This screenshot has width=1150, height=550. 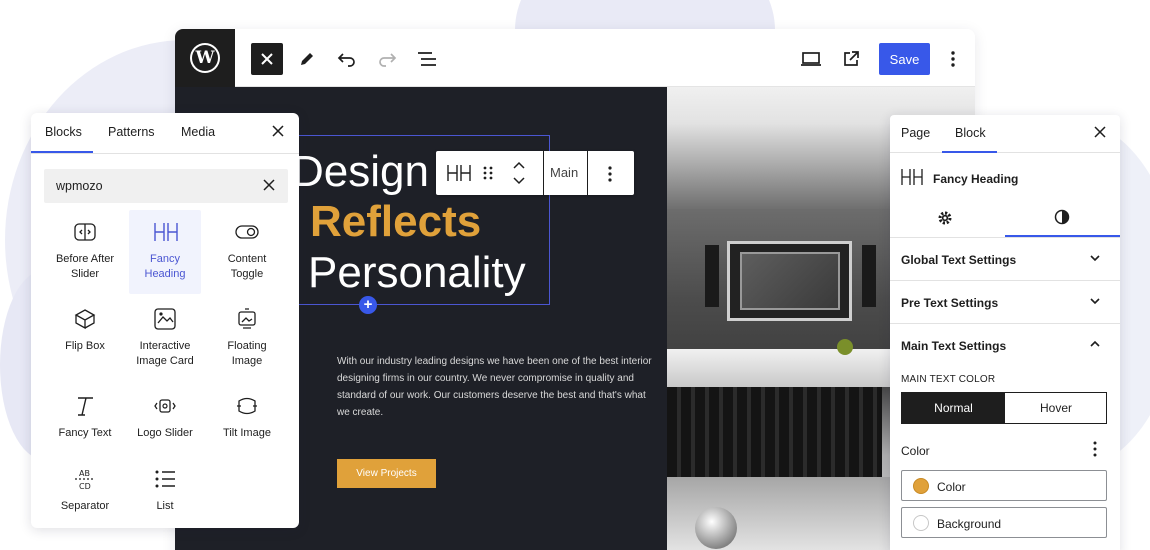 I want to click on color-option-text: Color, so click(x=1004, y=485).